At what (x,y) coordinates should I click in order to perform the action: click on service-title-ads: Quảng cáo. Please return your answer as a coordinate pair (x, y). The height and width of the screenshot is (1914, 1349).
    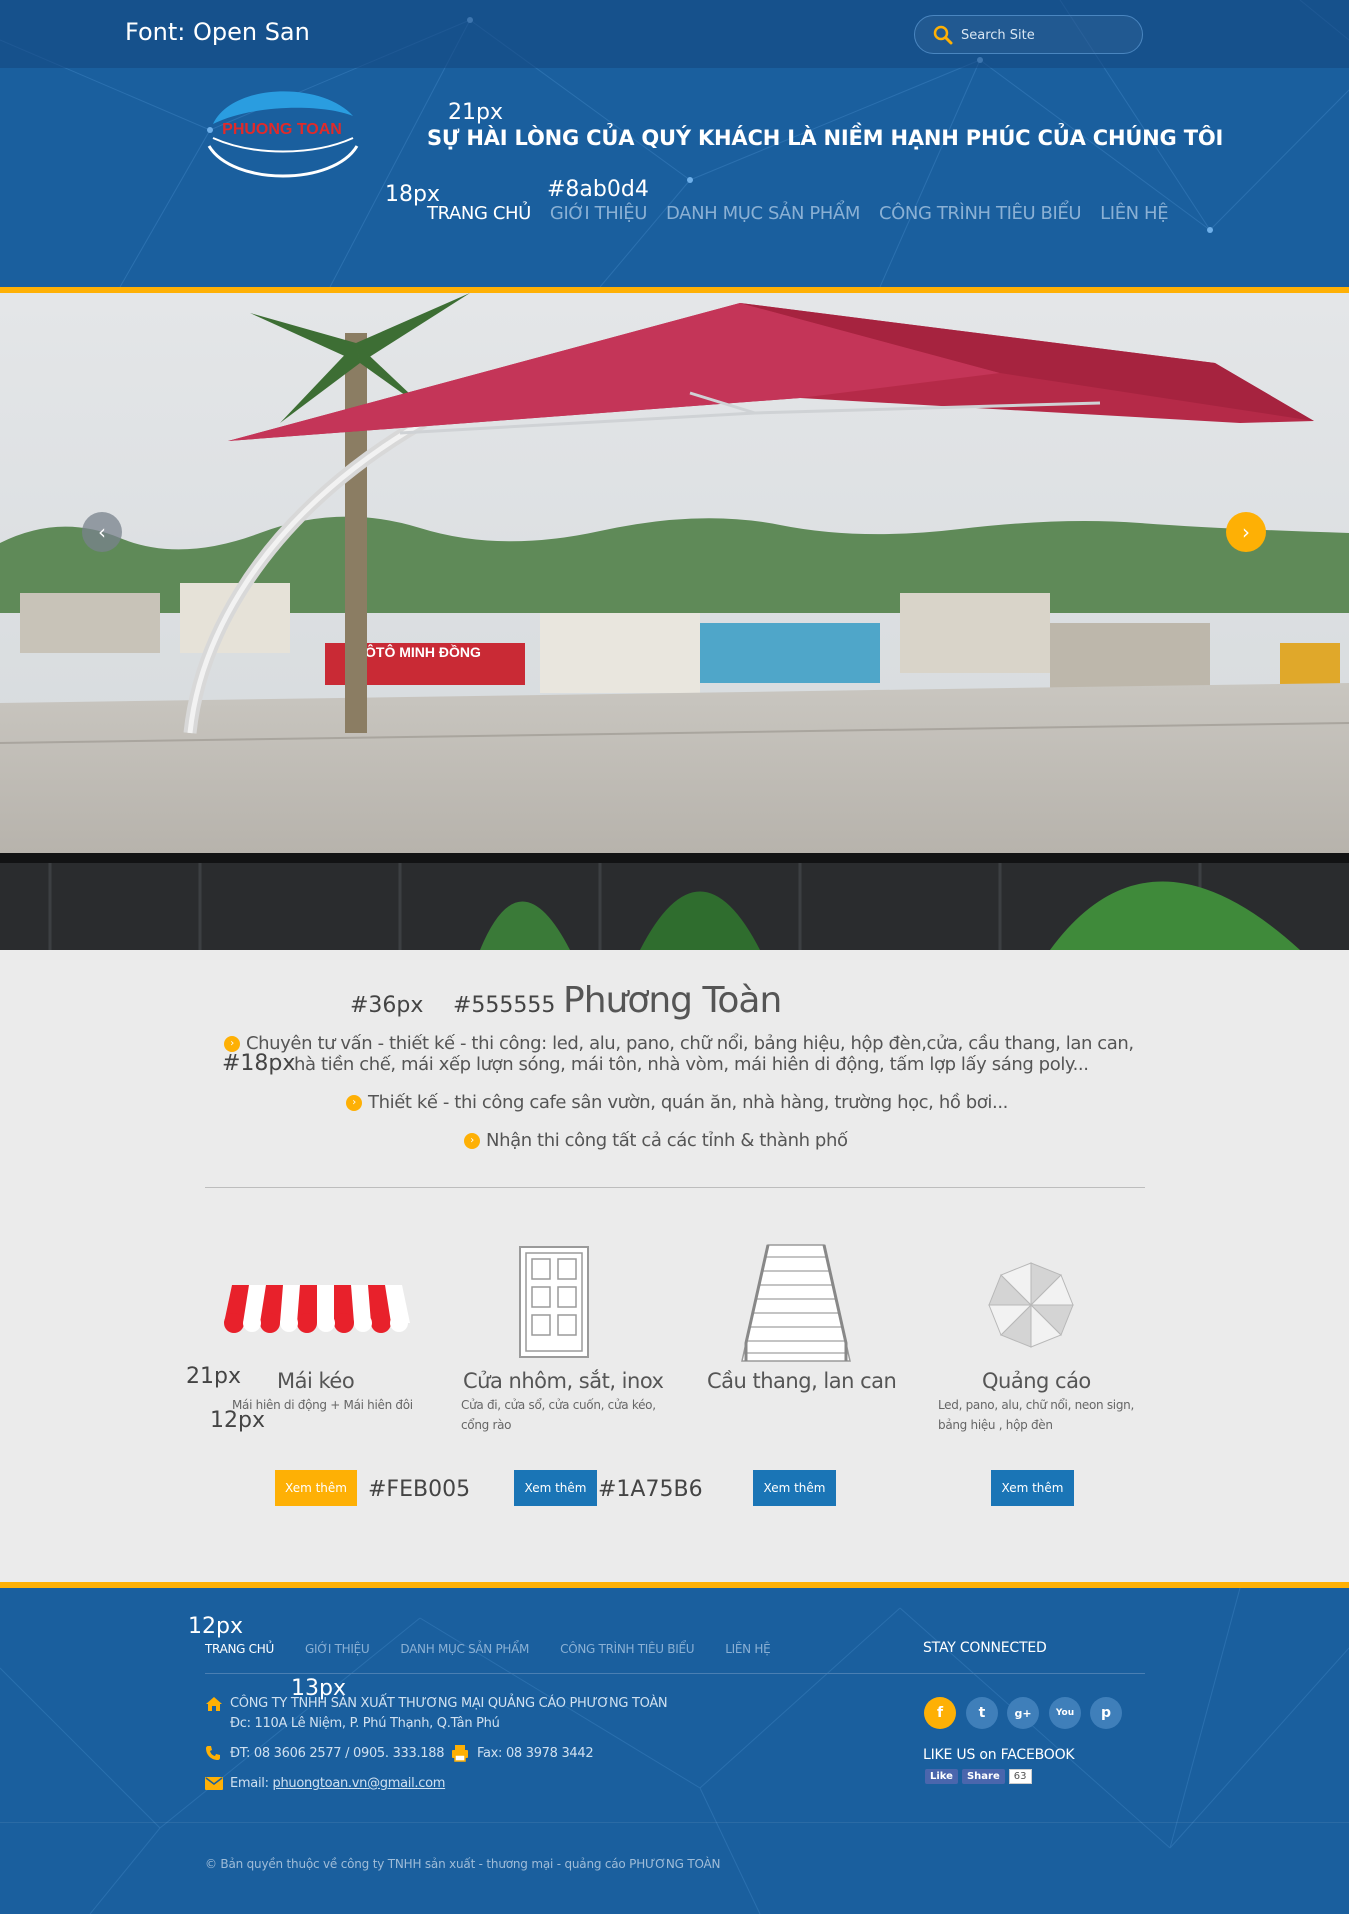
    Looking at the image, I should click on (1036, 1381).